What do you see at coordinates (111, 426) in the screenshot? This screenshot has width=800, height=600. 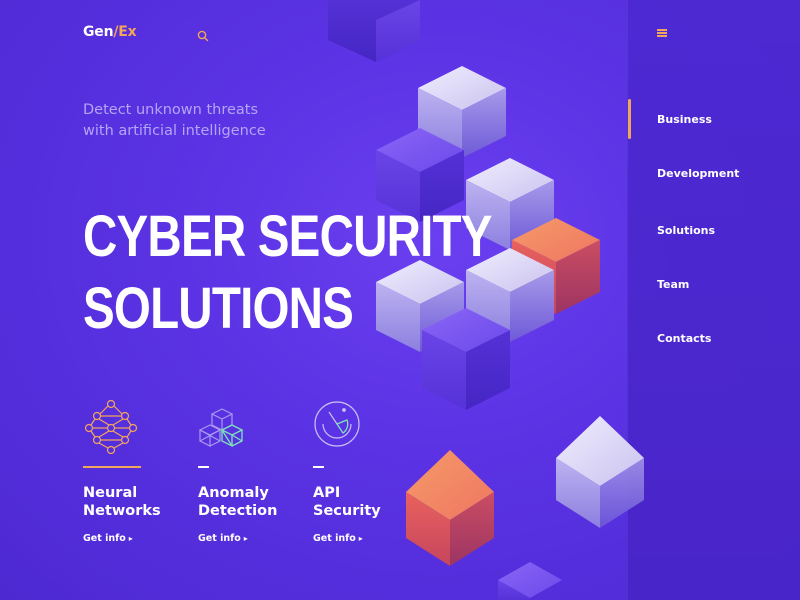 I see `neural-network-icon` at bounding box center [111, 426].